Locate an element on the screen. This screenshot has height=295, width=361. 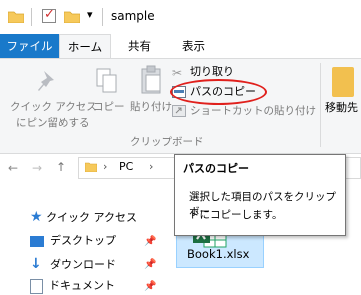
pin-quick-access-label-2: にピン留めする is located at coordinates (53, 122).